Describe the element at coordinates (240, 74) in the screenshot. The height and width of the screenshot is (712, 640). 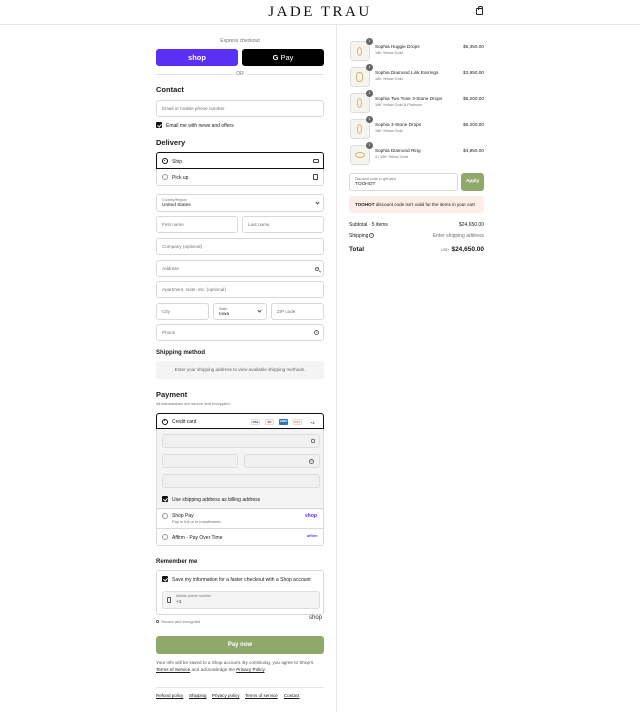
I see `or-divider-label: OR` at that location.